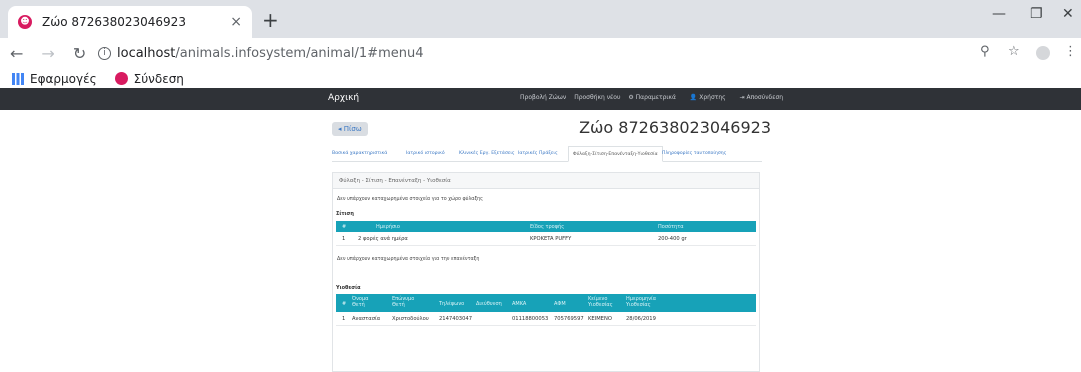 The image size is (1081, 372). I want to click on url-path: /animals.infosystem/animal/1#menu4, so click(299, 53).